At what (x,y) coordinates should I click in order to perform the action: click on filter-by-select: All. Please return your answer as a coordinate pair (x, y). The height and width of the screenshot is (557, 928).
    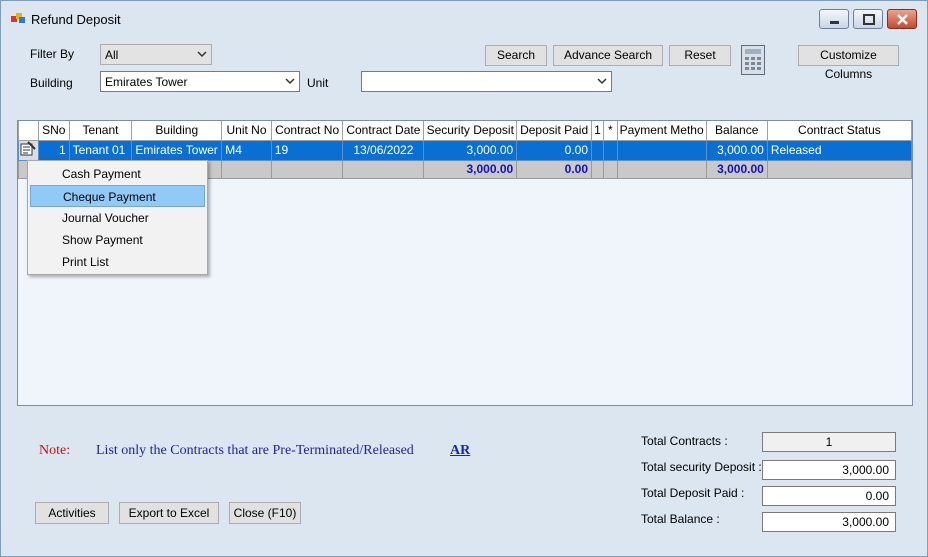
    Looking at the image, I should click on (156, 54).